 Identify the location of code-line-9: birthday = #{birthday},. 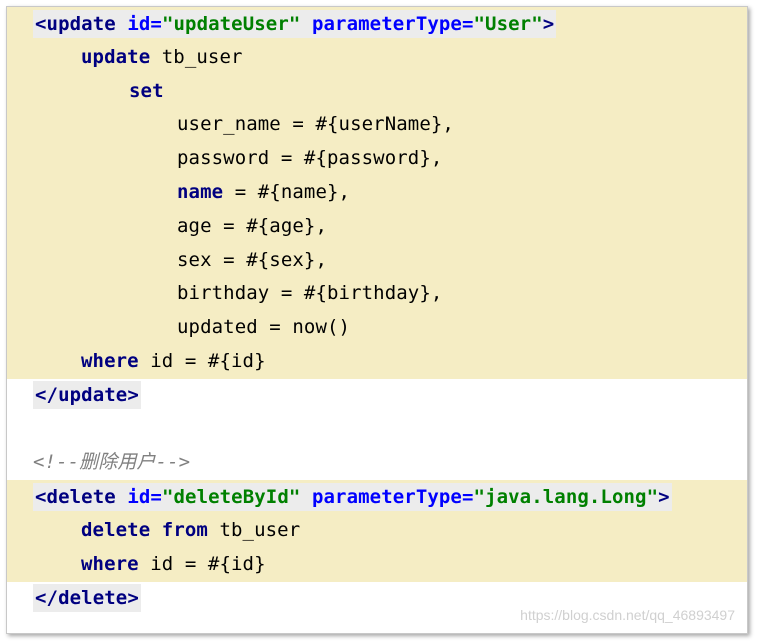
(377, 294).